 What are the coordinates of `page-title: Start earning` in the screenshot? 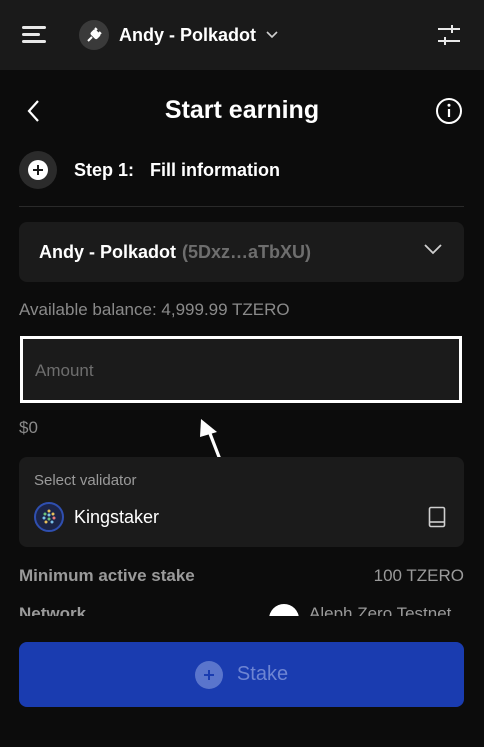 It's located at (242, 110).